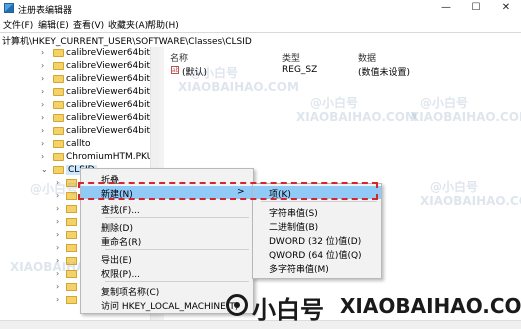 Image resolution: width=521 pixels, height=329 pixels. Describe the element at coordinates (112, 157) in the screenshot. I see `tree-item-label: ChromiumHTM.PKUZG` at that location.